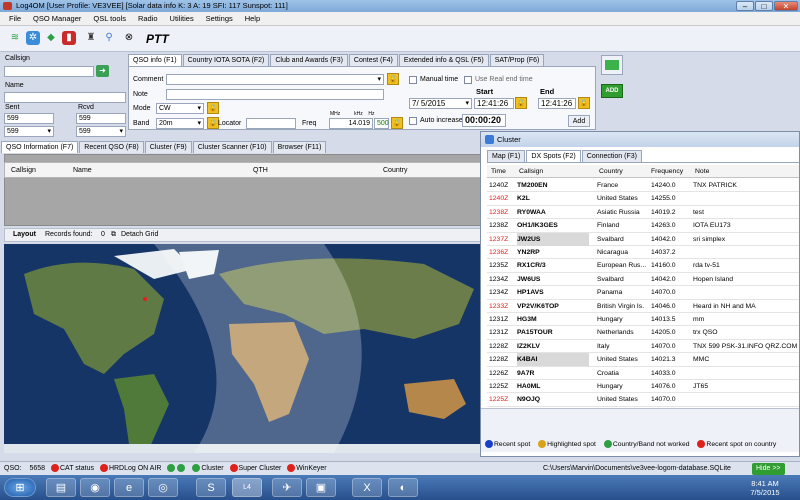 The image size is (800, 500). What do you see at coordinates (101, 118) in the screenshot?
I see `rcvd-input: 599` at bounding box center [101, 118].